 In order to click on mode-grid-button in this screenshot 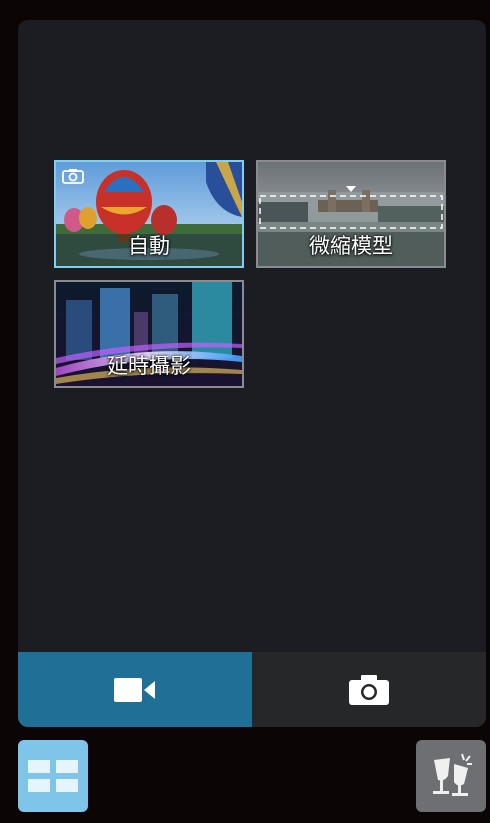, I will do `click(53, 776)`.